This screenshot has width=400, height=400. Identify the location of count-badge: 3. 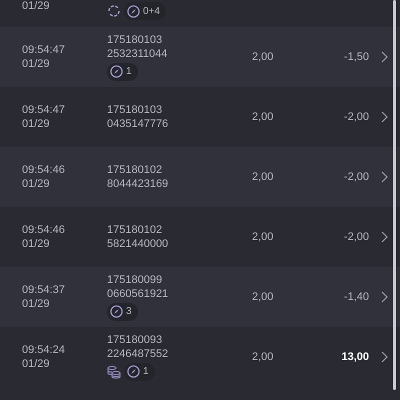
(122, 311).